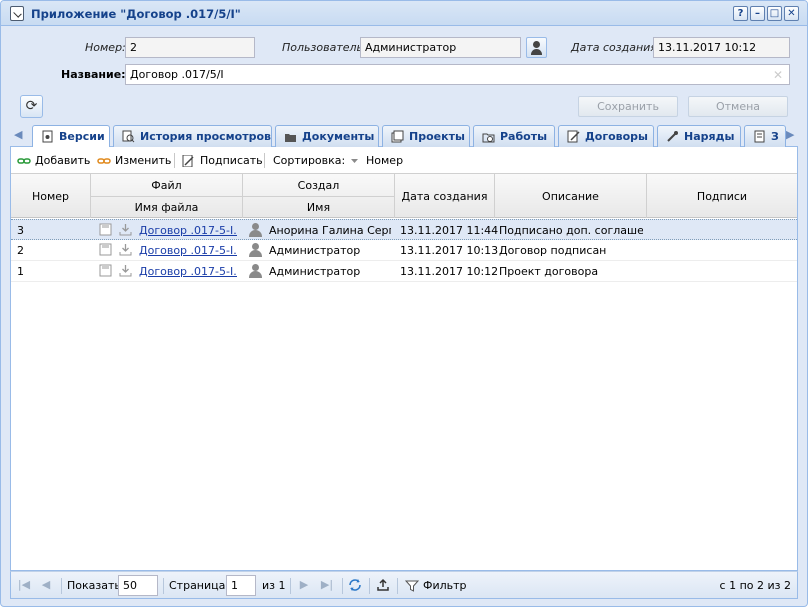  I want to click on tab-more: З, so click(765, 136).